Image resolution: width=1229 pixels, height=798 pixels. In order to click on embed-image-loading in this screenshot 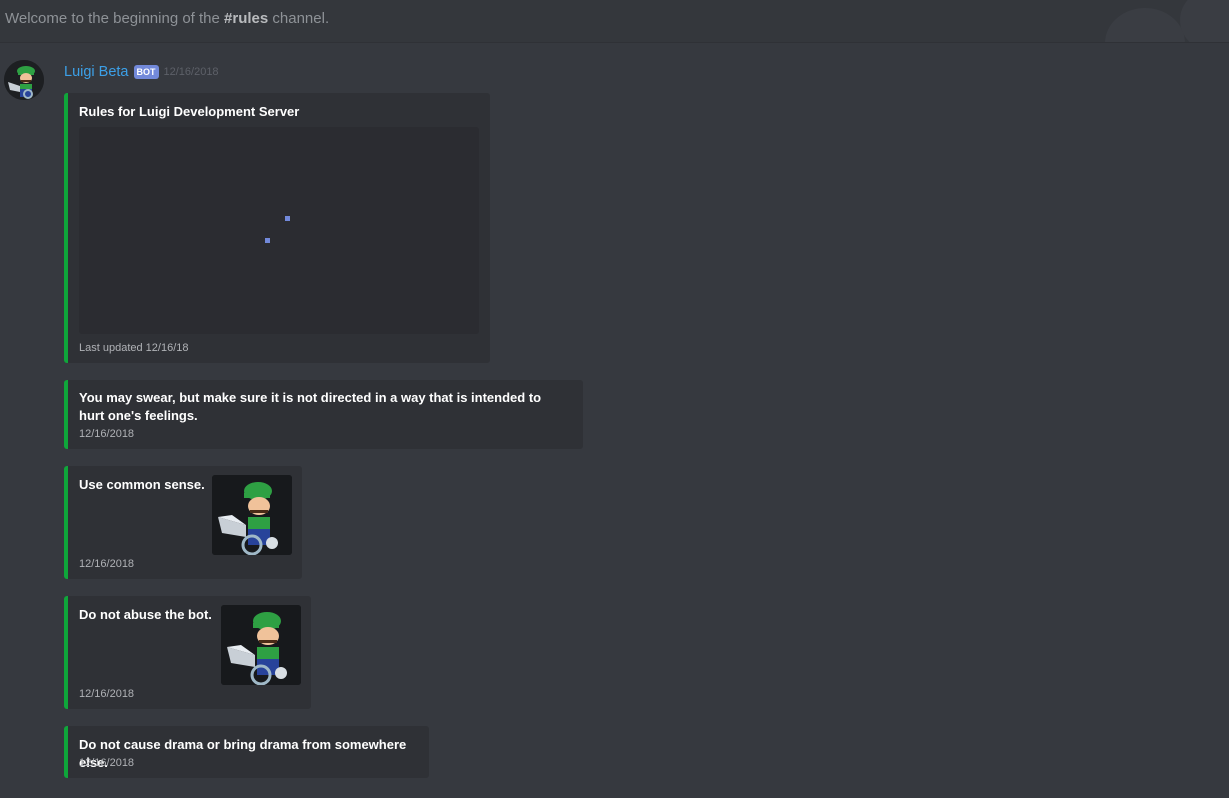, I will do `click(279, 230)`.